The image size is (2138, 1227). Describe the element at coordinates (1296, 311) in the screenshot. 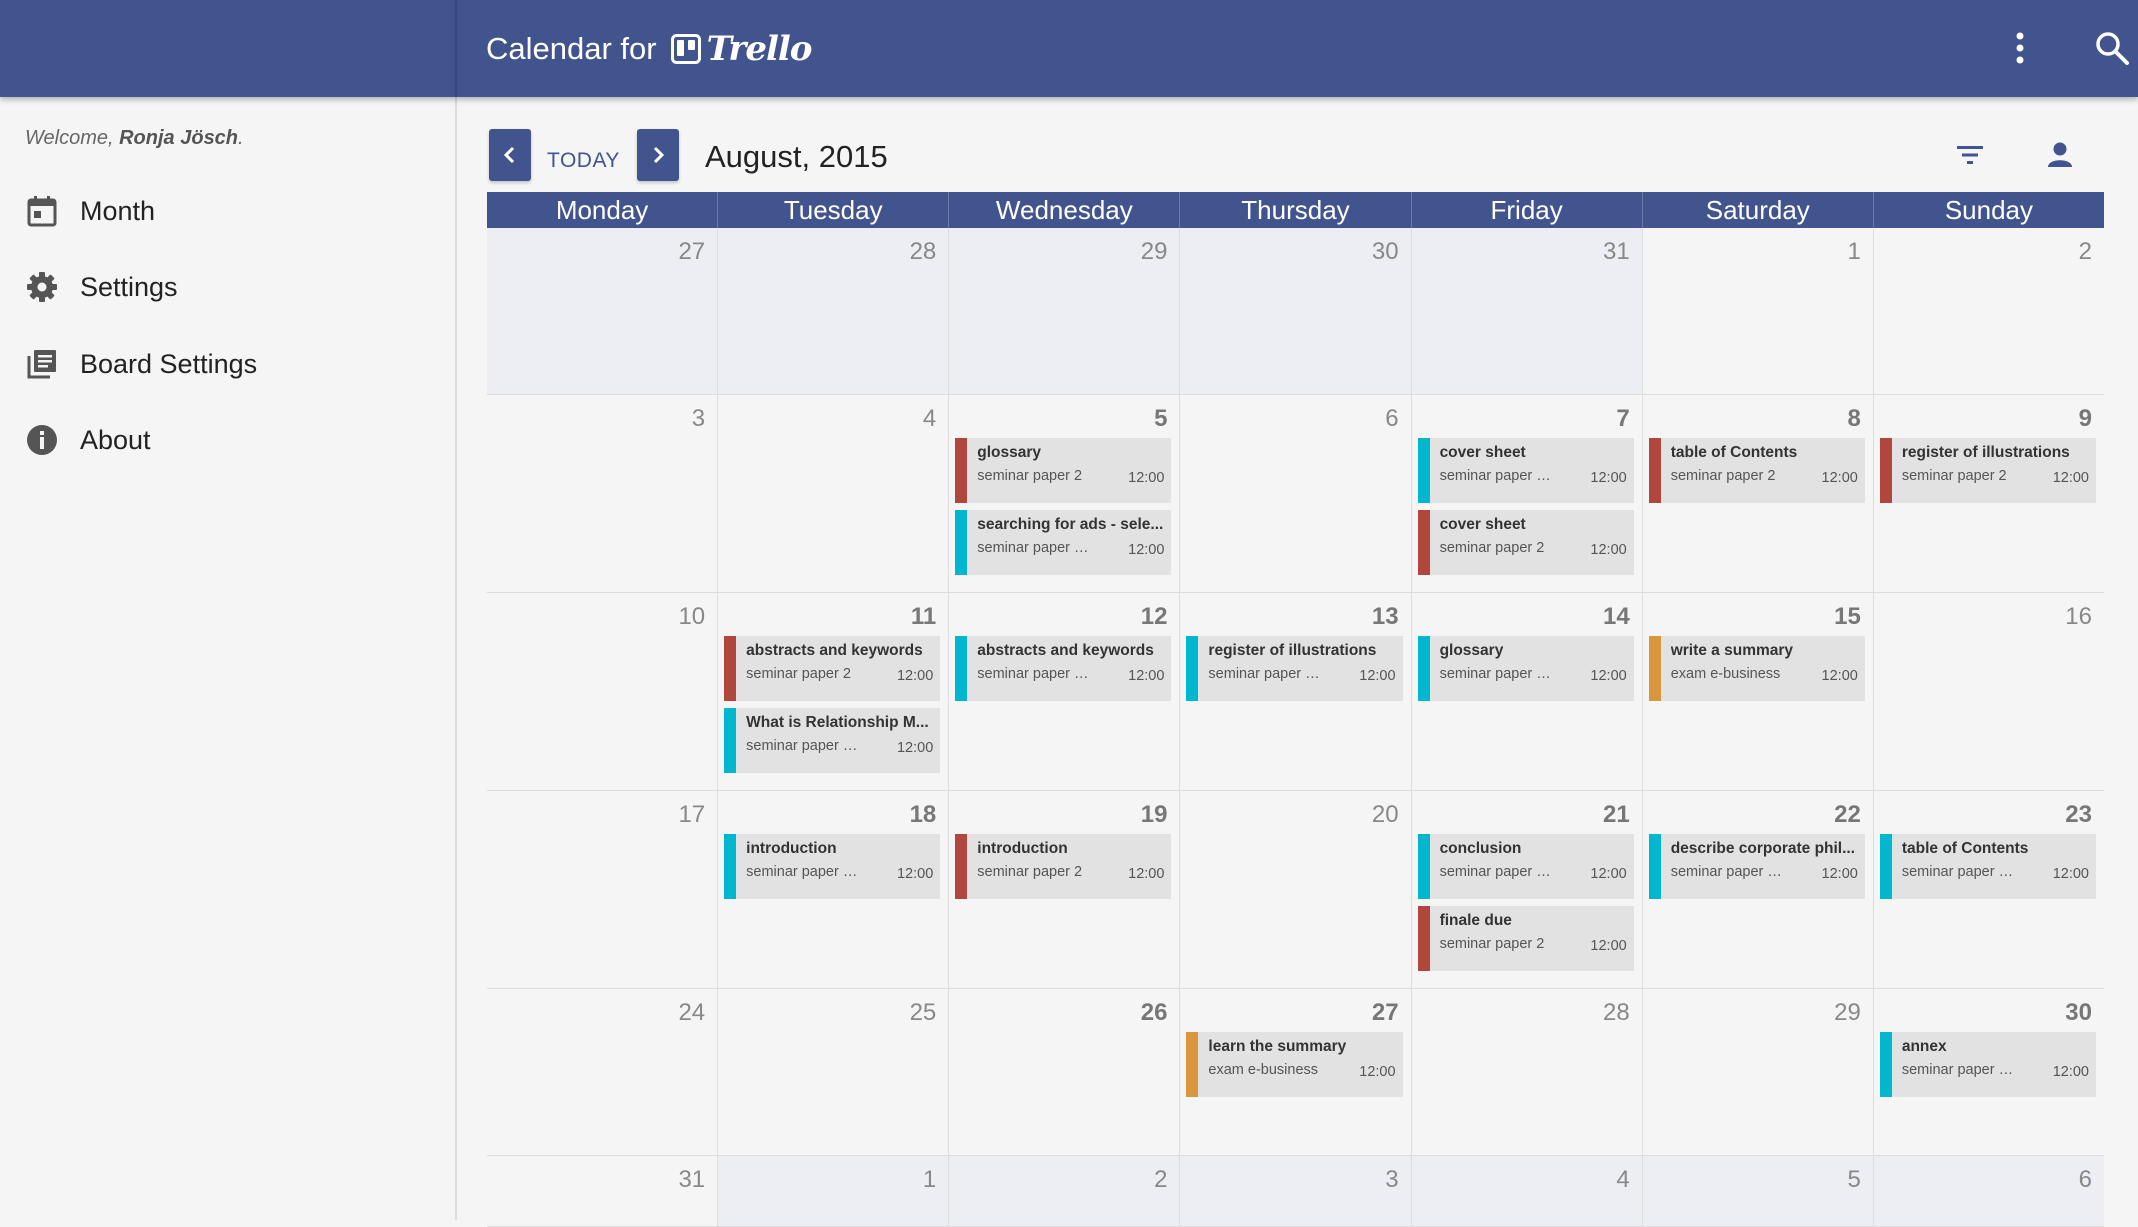

I see `day-cell: 30` at that location.